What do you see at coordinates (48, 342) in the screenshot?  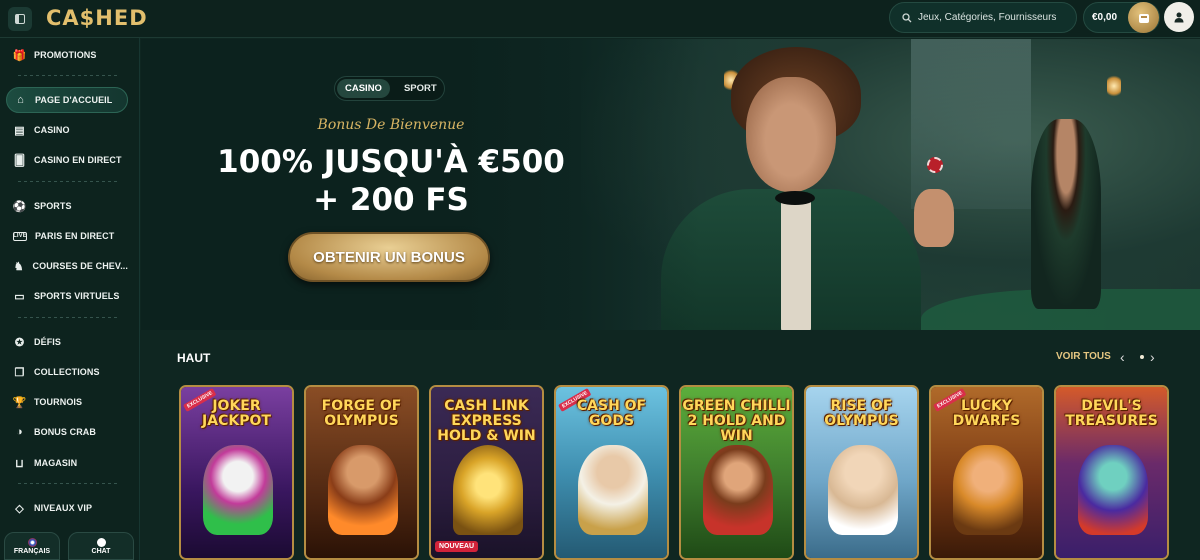 I see `sidebar-item-label: DÉFIS` at bounding box center [48, 342].